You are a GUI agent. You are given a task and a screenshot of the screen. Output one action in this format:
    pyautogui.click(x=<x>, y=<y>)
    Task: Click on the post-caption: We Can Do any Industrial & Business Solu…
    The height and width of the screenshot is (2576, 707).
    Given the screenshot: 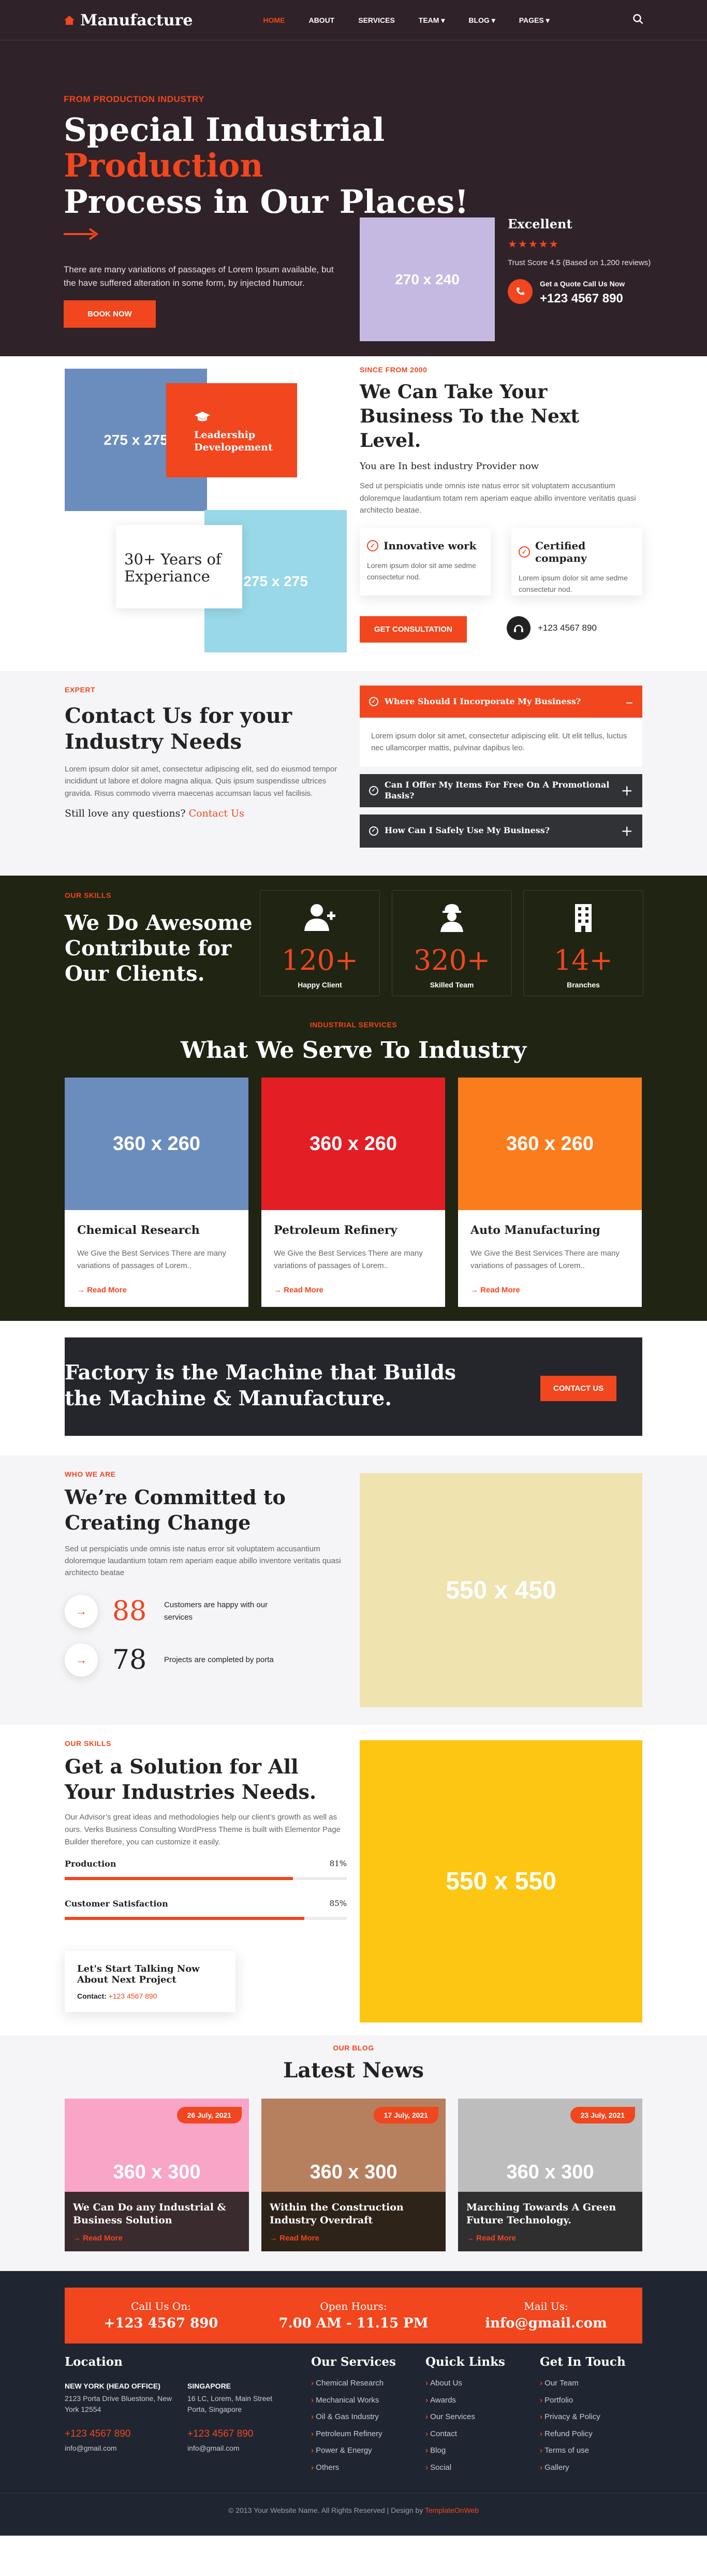 What is the action you would take?
    pyautogui.click(x=157, y=2222)
    